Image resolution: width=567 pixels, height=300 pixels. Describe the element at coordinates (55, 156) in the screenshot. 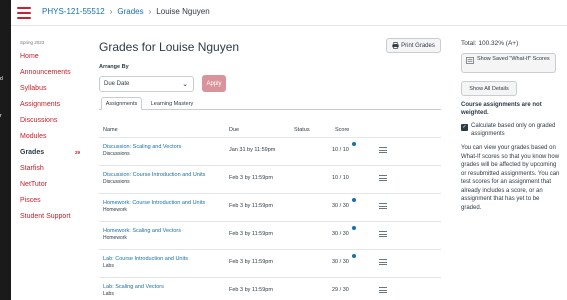

I see `course-nav-grades: Grades 29` at that location.